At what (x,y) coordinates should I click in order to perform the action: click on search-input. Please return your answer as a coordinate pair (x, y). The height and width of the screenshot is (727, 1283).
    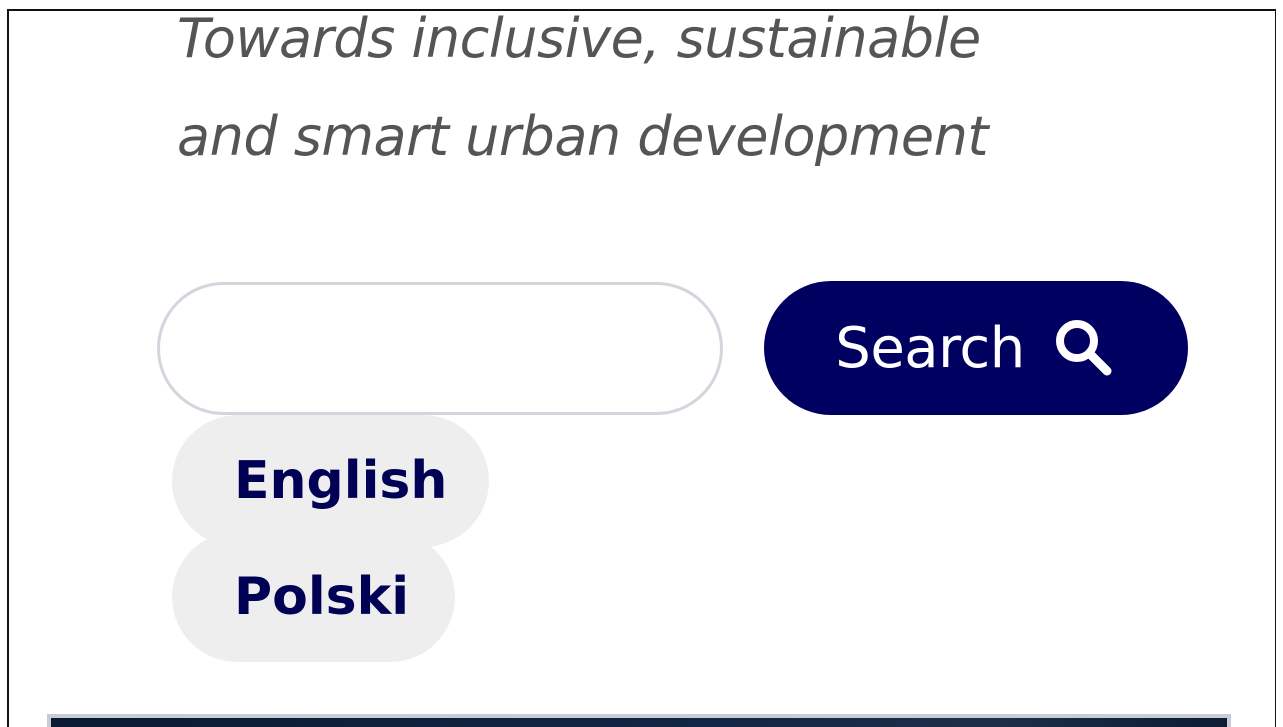
    Looking at the image, I should click on (440, 348).